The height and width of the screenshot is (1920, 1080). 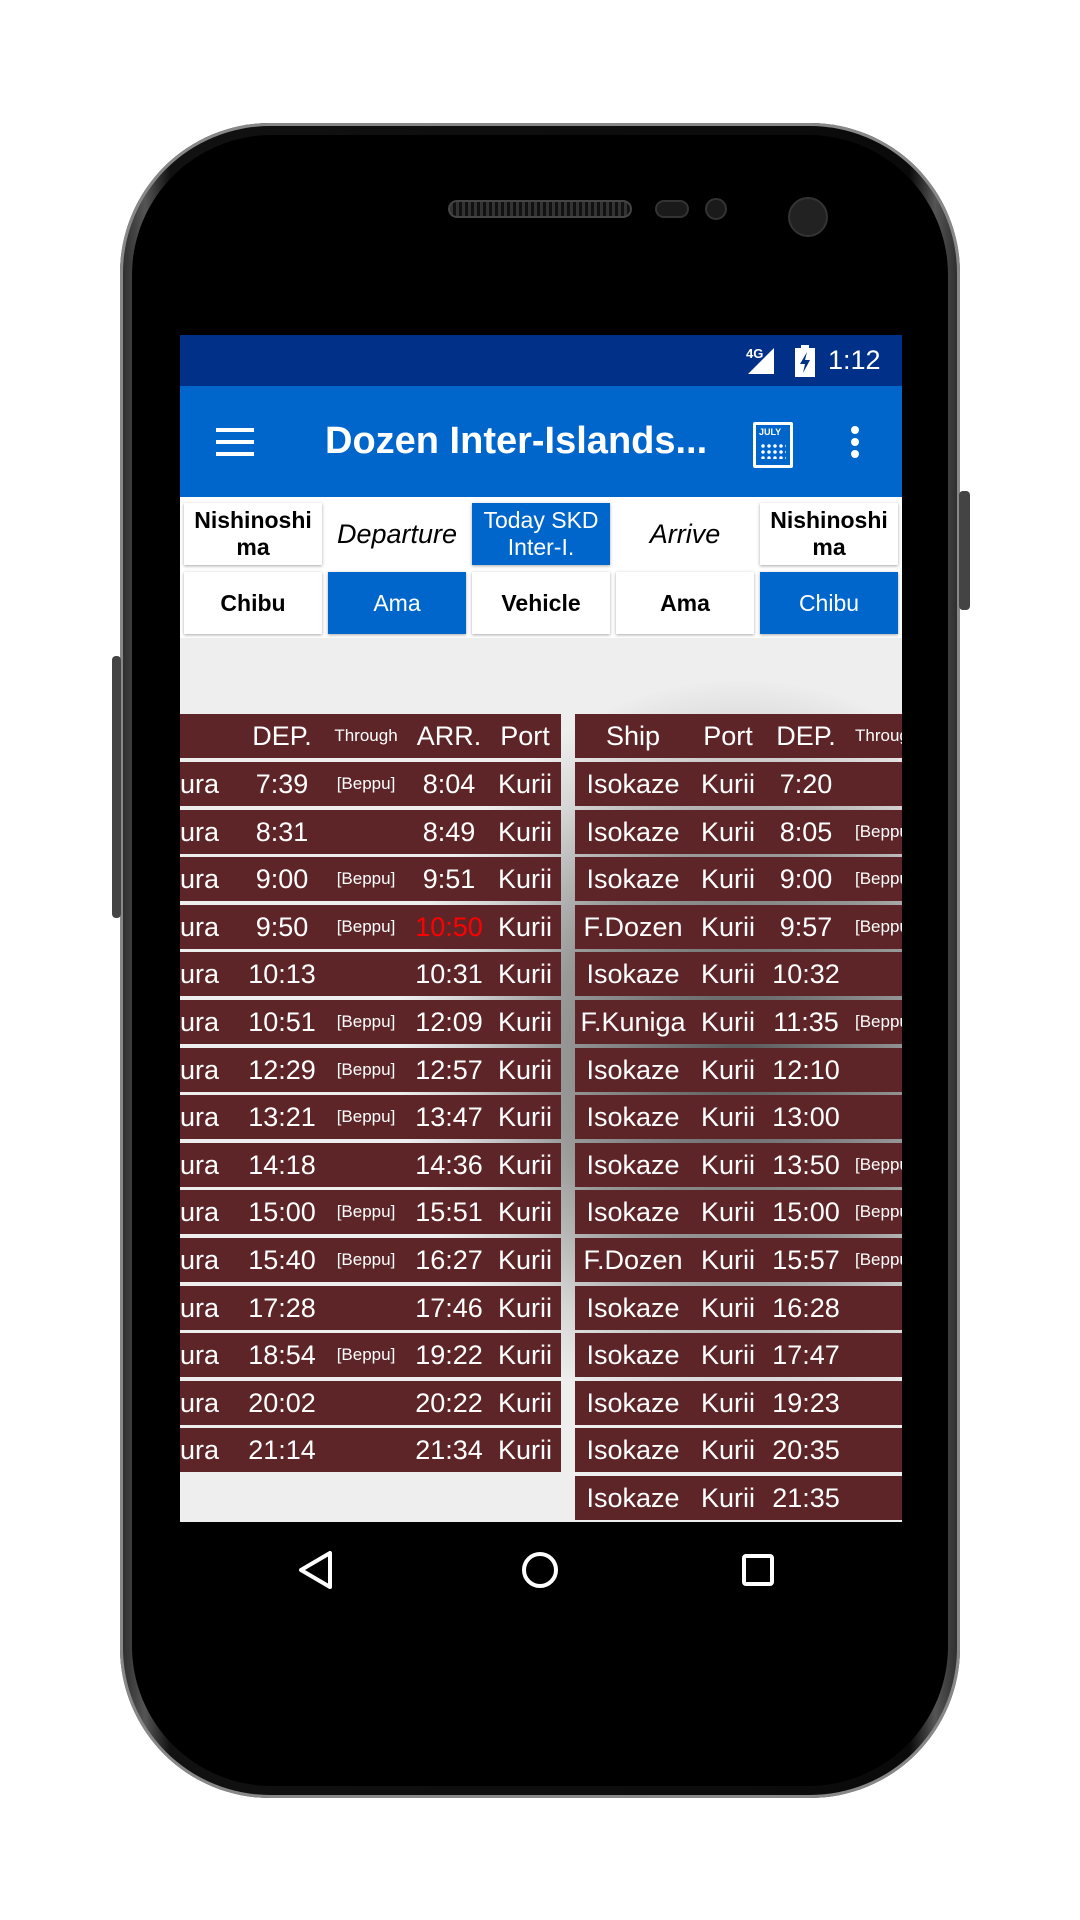 What do you see at coordinates (282, 1307) in the screenshot?
I see `cell-dep: 17:28` at bounding box center [282, 1307].